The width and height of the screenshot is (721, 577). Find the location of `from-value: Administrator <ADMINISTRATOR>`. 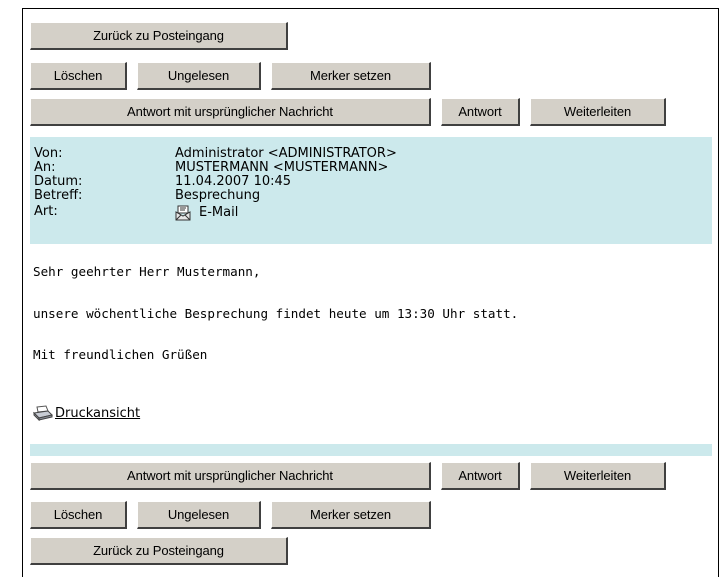

from-value: Administrator <ADMINISTRATOR> is located at coordinates (286, 153).